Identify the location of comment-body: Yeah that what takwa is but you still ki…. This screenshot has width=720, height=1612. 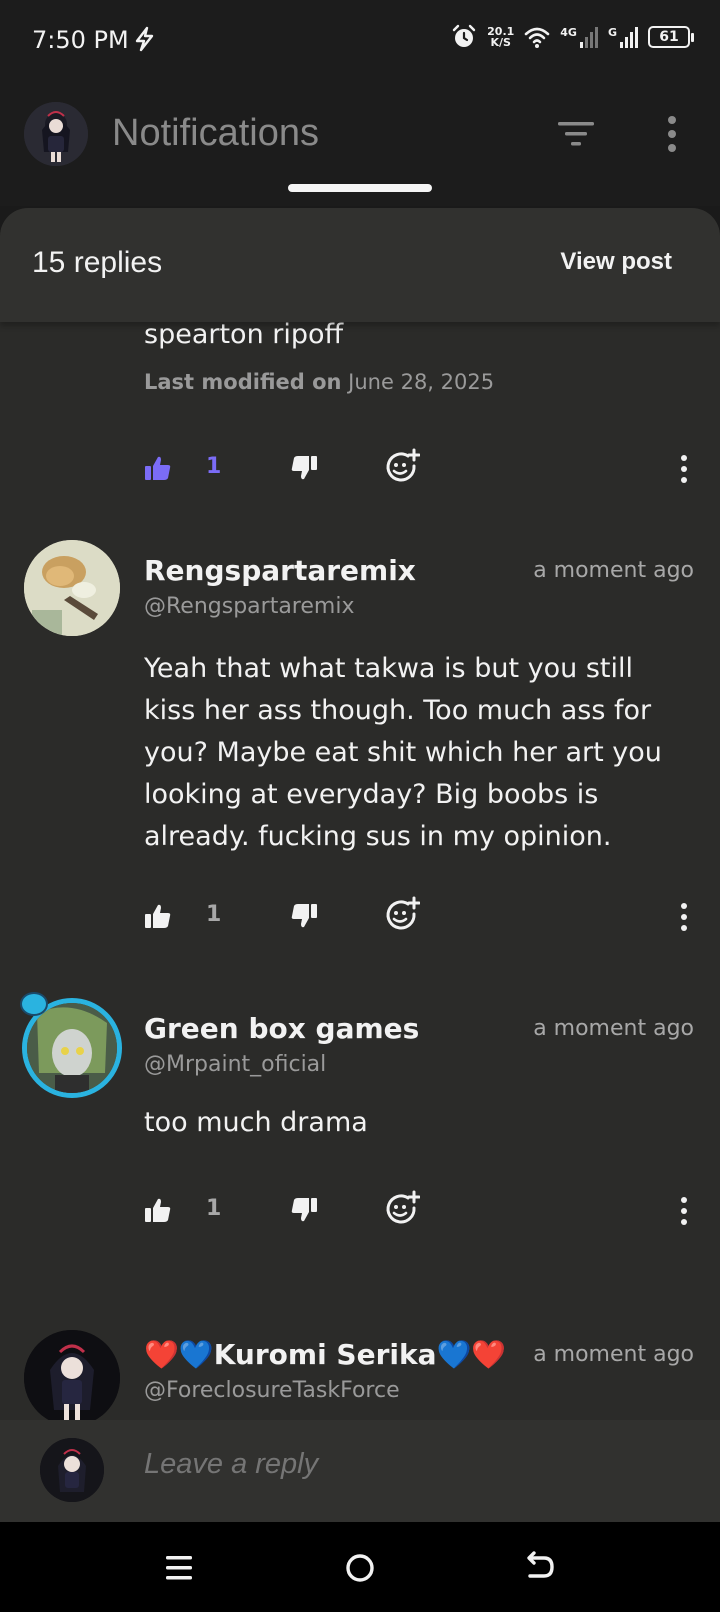
(403, 752).